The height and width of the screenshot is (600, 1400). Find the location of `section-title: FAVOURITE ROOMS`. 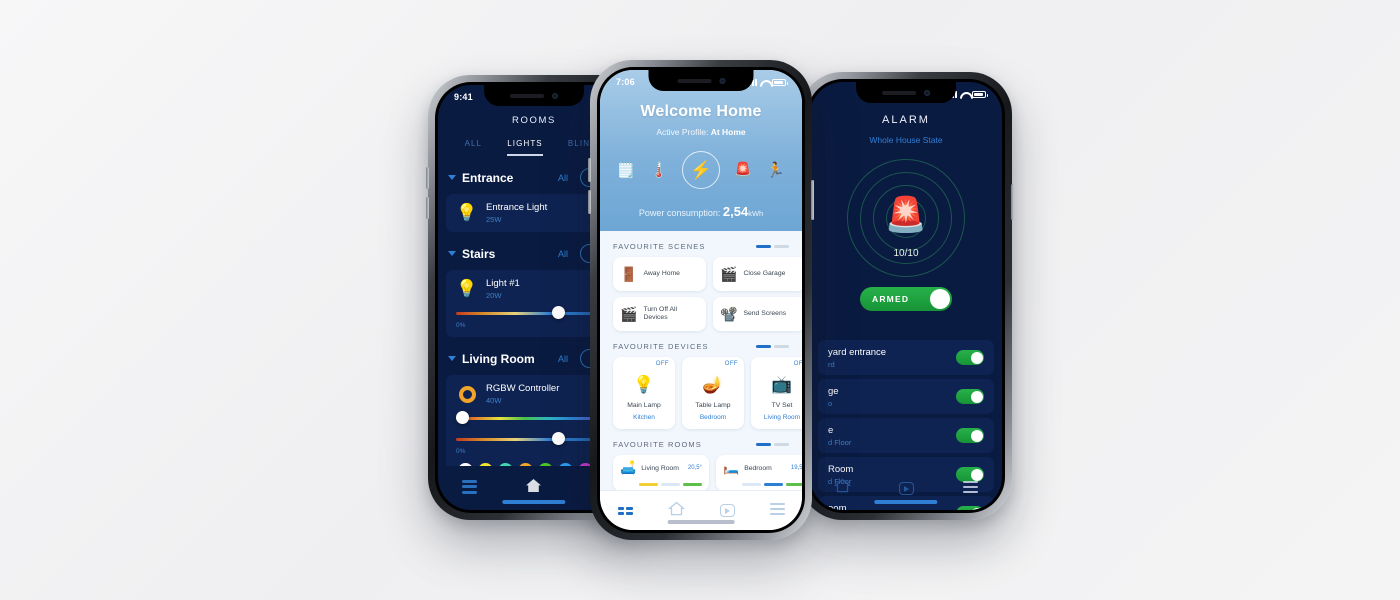

section-title: FAVOURITE ROOMS is located at coordinates (657, 444).